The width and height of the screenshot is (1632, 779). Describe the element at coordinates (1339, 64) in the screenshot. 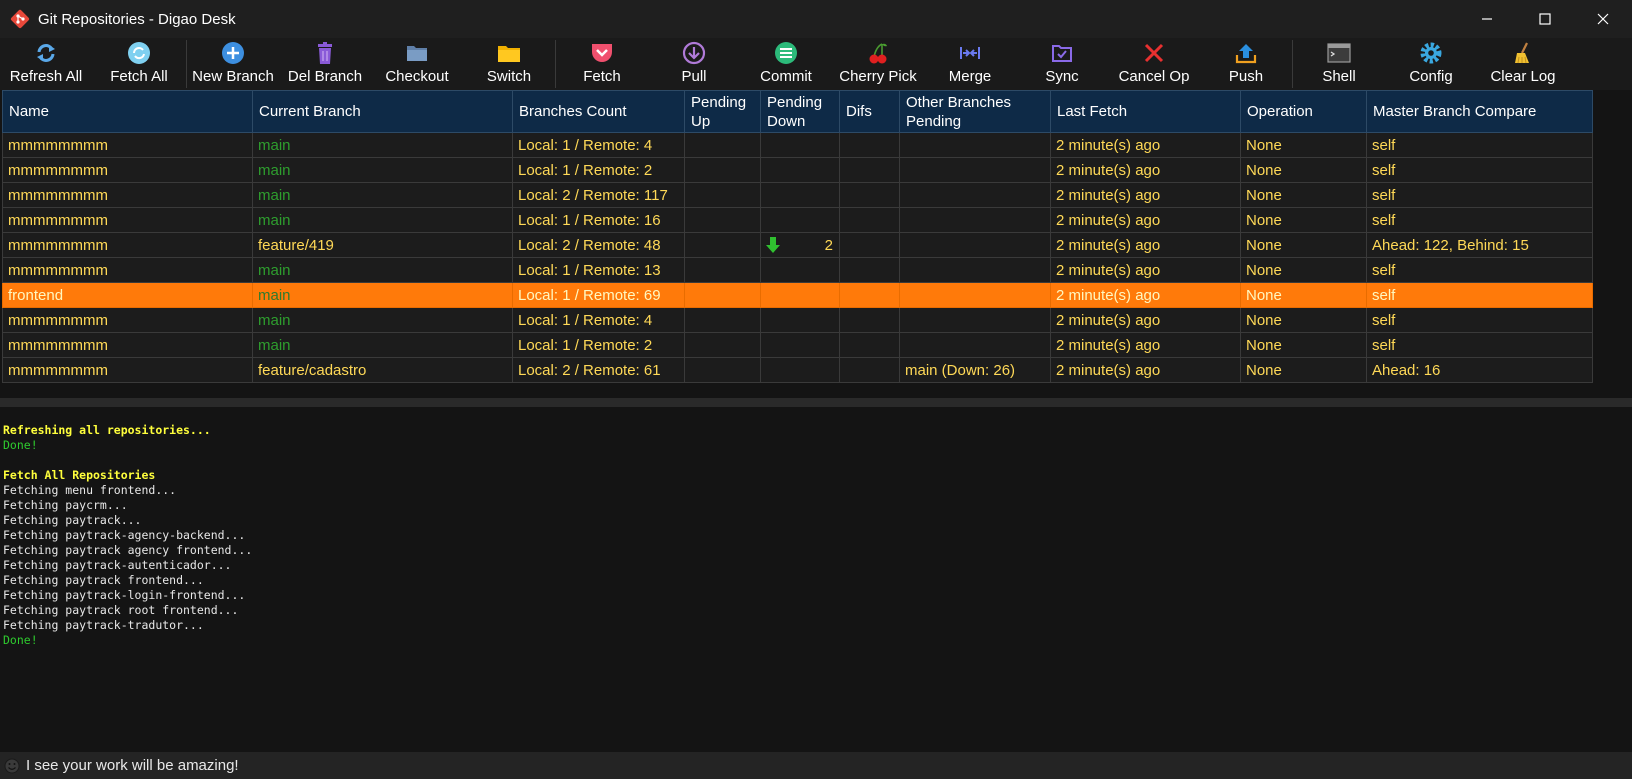

I see `shell-button: Shell` at that location.